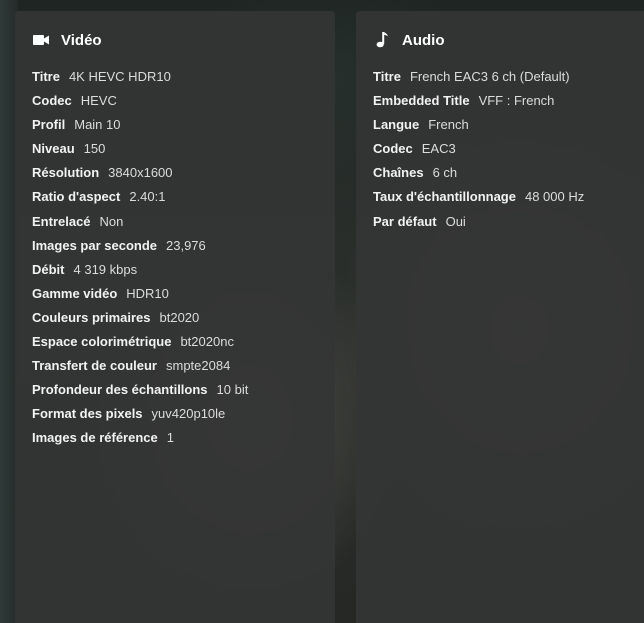 The image size is (644, 623). What do you see at coordinates (140, 173) in the screenshot?
I see `row-value: 3840x1600` at bounding box center [140, 173].